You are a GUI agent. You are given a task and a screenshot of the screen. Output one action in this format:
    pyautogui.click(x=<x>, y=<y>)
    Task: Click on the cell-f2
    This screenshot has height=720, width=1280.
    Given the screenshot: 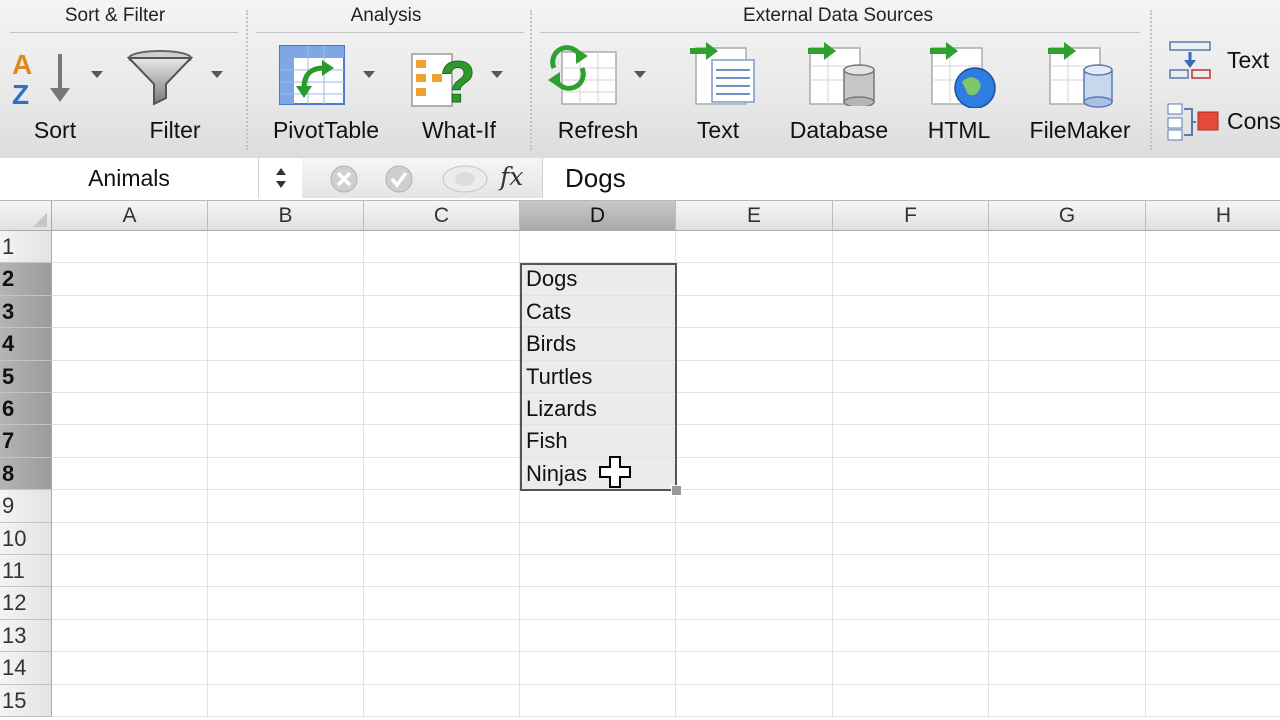 What is the action you would take?
    pyautogui.click(x=911, y=279)
    